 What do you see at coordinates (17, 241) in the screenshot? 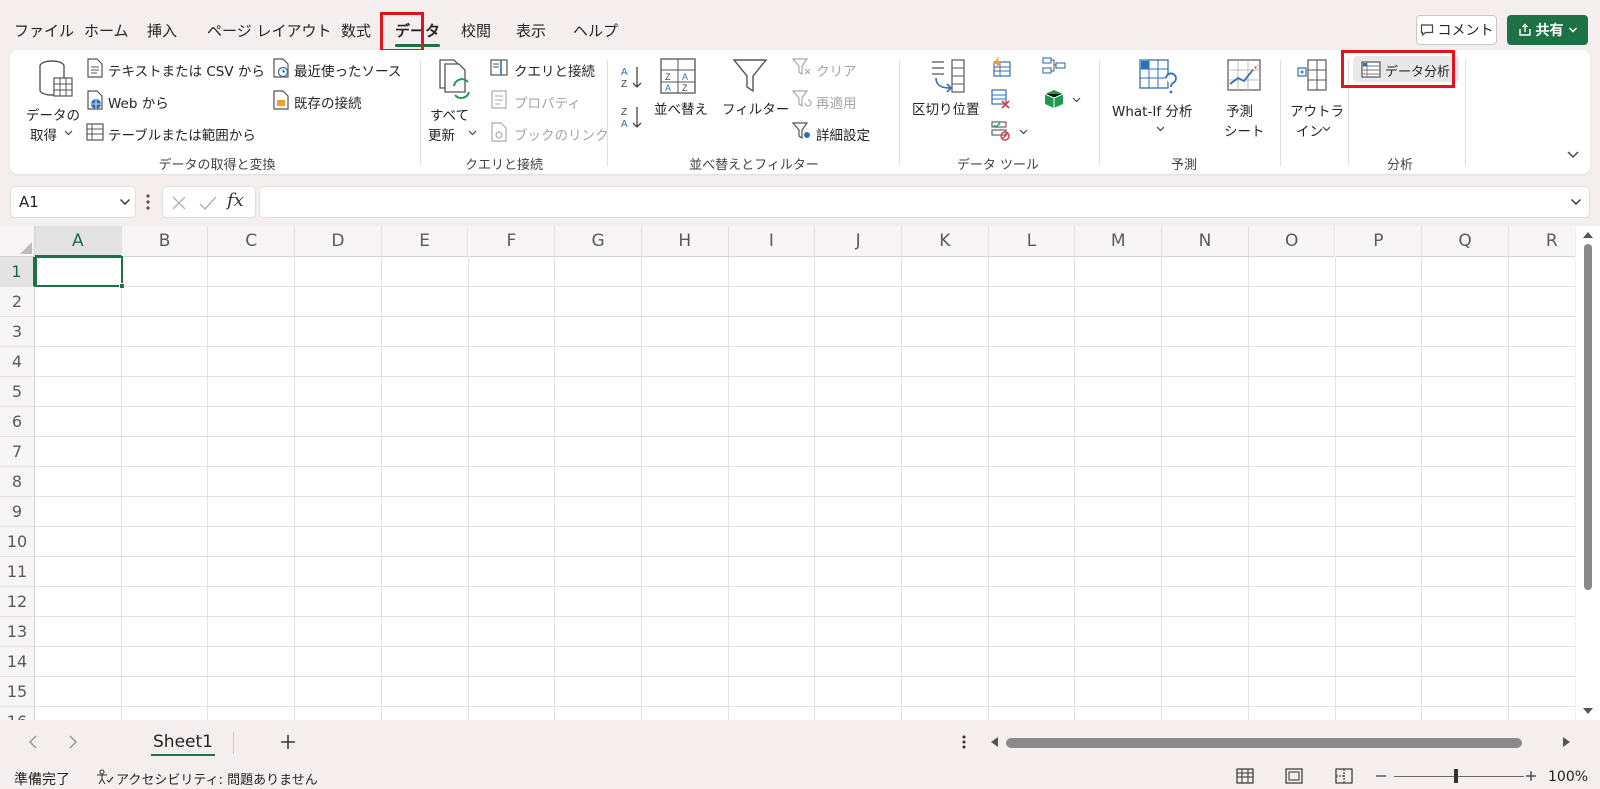
I see `select-all-corner` at bounding box center [17, 241].